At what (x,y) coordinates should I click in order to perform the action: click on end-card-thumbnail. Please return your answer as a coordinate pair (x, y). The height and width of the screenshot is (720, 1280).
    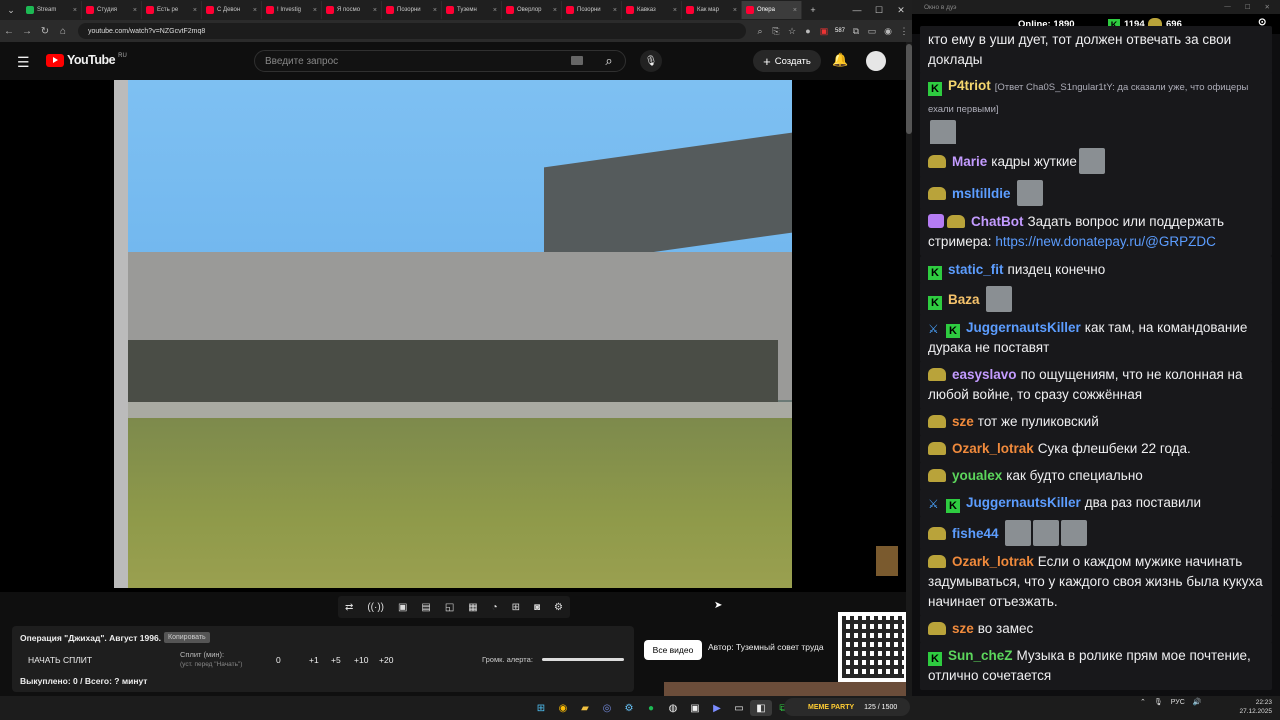
    Looking at the image, I should click on (887, 561).